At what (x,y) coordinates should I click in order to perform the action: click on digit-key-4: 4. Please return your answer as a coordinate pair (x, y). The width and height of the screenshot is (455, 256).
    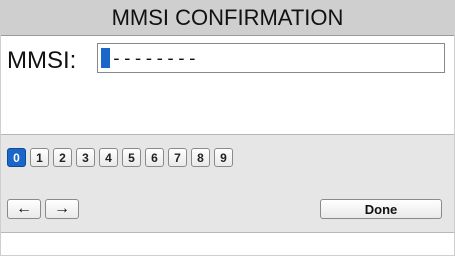
    Looking at the image, I should click on (108, 157).